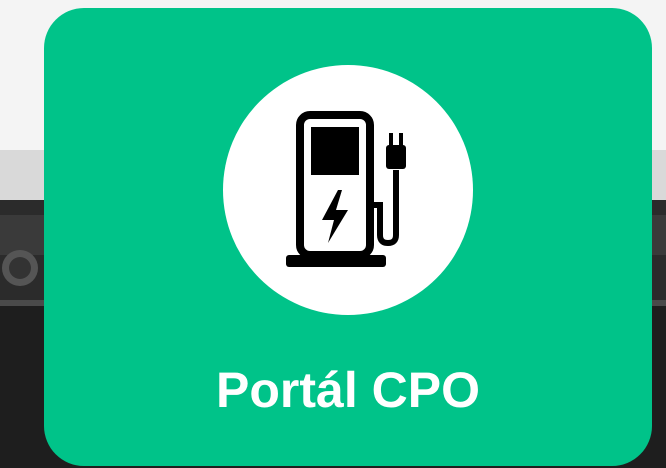  Describe the element at coordinates (348, 390) in the screenshot. I see `card-title: Portál CPO` at that location.